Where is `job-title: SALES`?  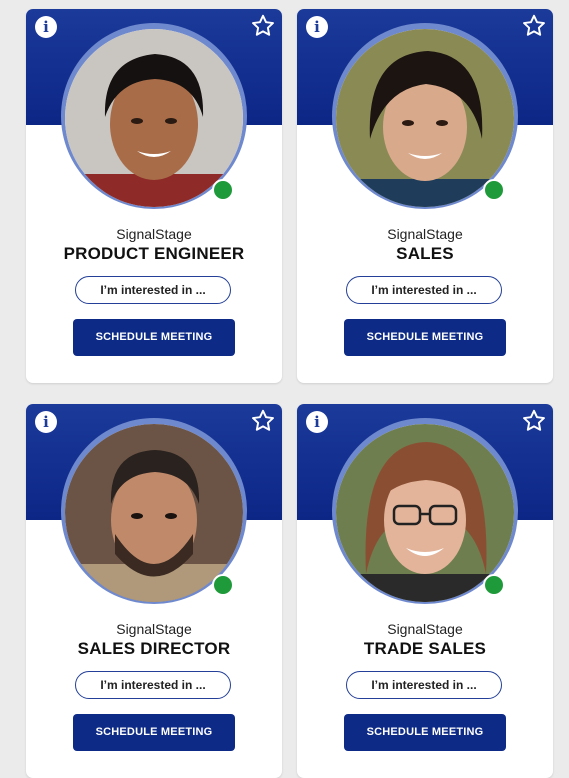
job-title: SALES is located at coordinates (425, 253).